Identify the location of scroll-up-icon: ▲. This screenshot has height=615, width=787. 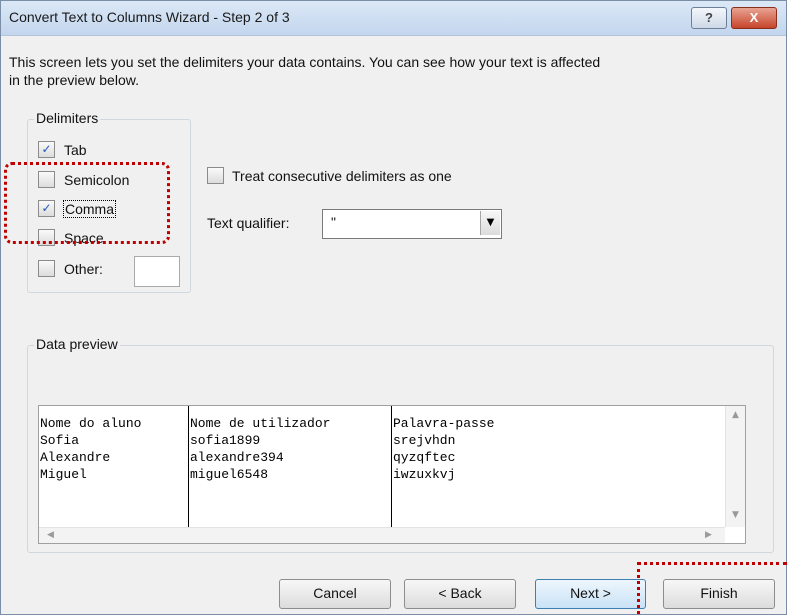
(735, 415).